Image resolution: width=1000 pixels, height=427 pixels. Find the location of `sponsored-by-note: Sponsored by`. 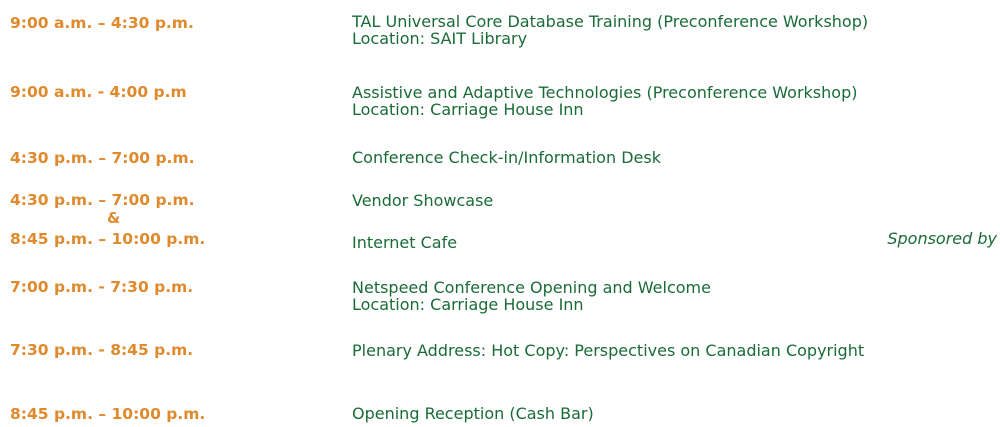

sponsored-by-note: Sponsored by is located at coordinates (942, 238).